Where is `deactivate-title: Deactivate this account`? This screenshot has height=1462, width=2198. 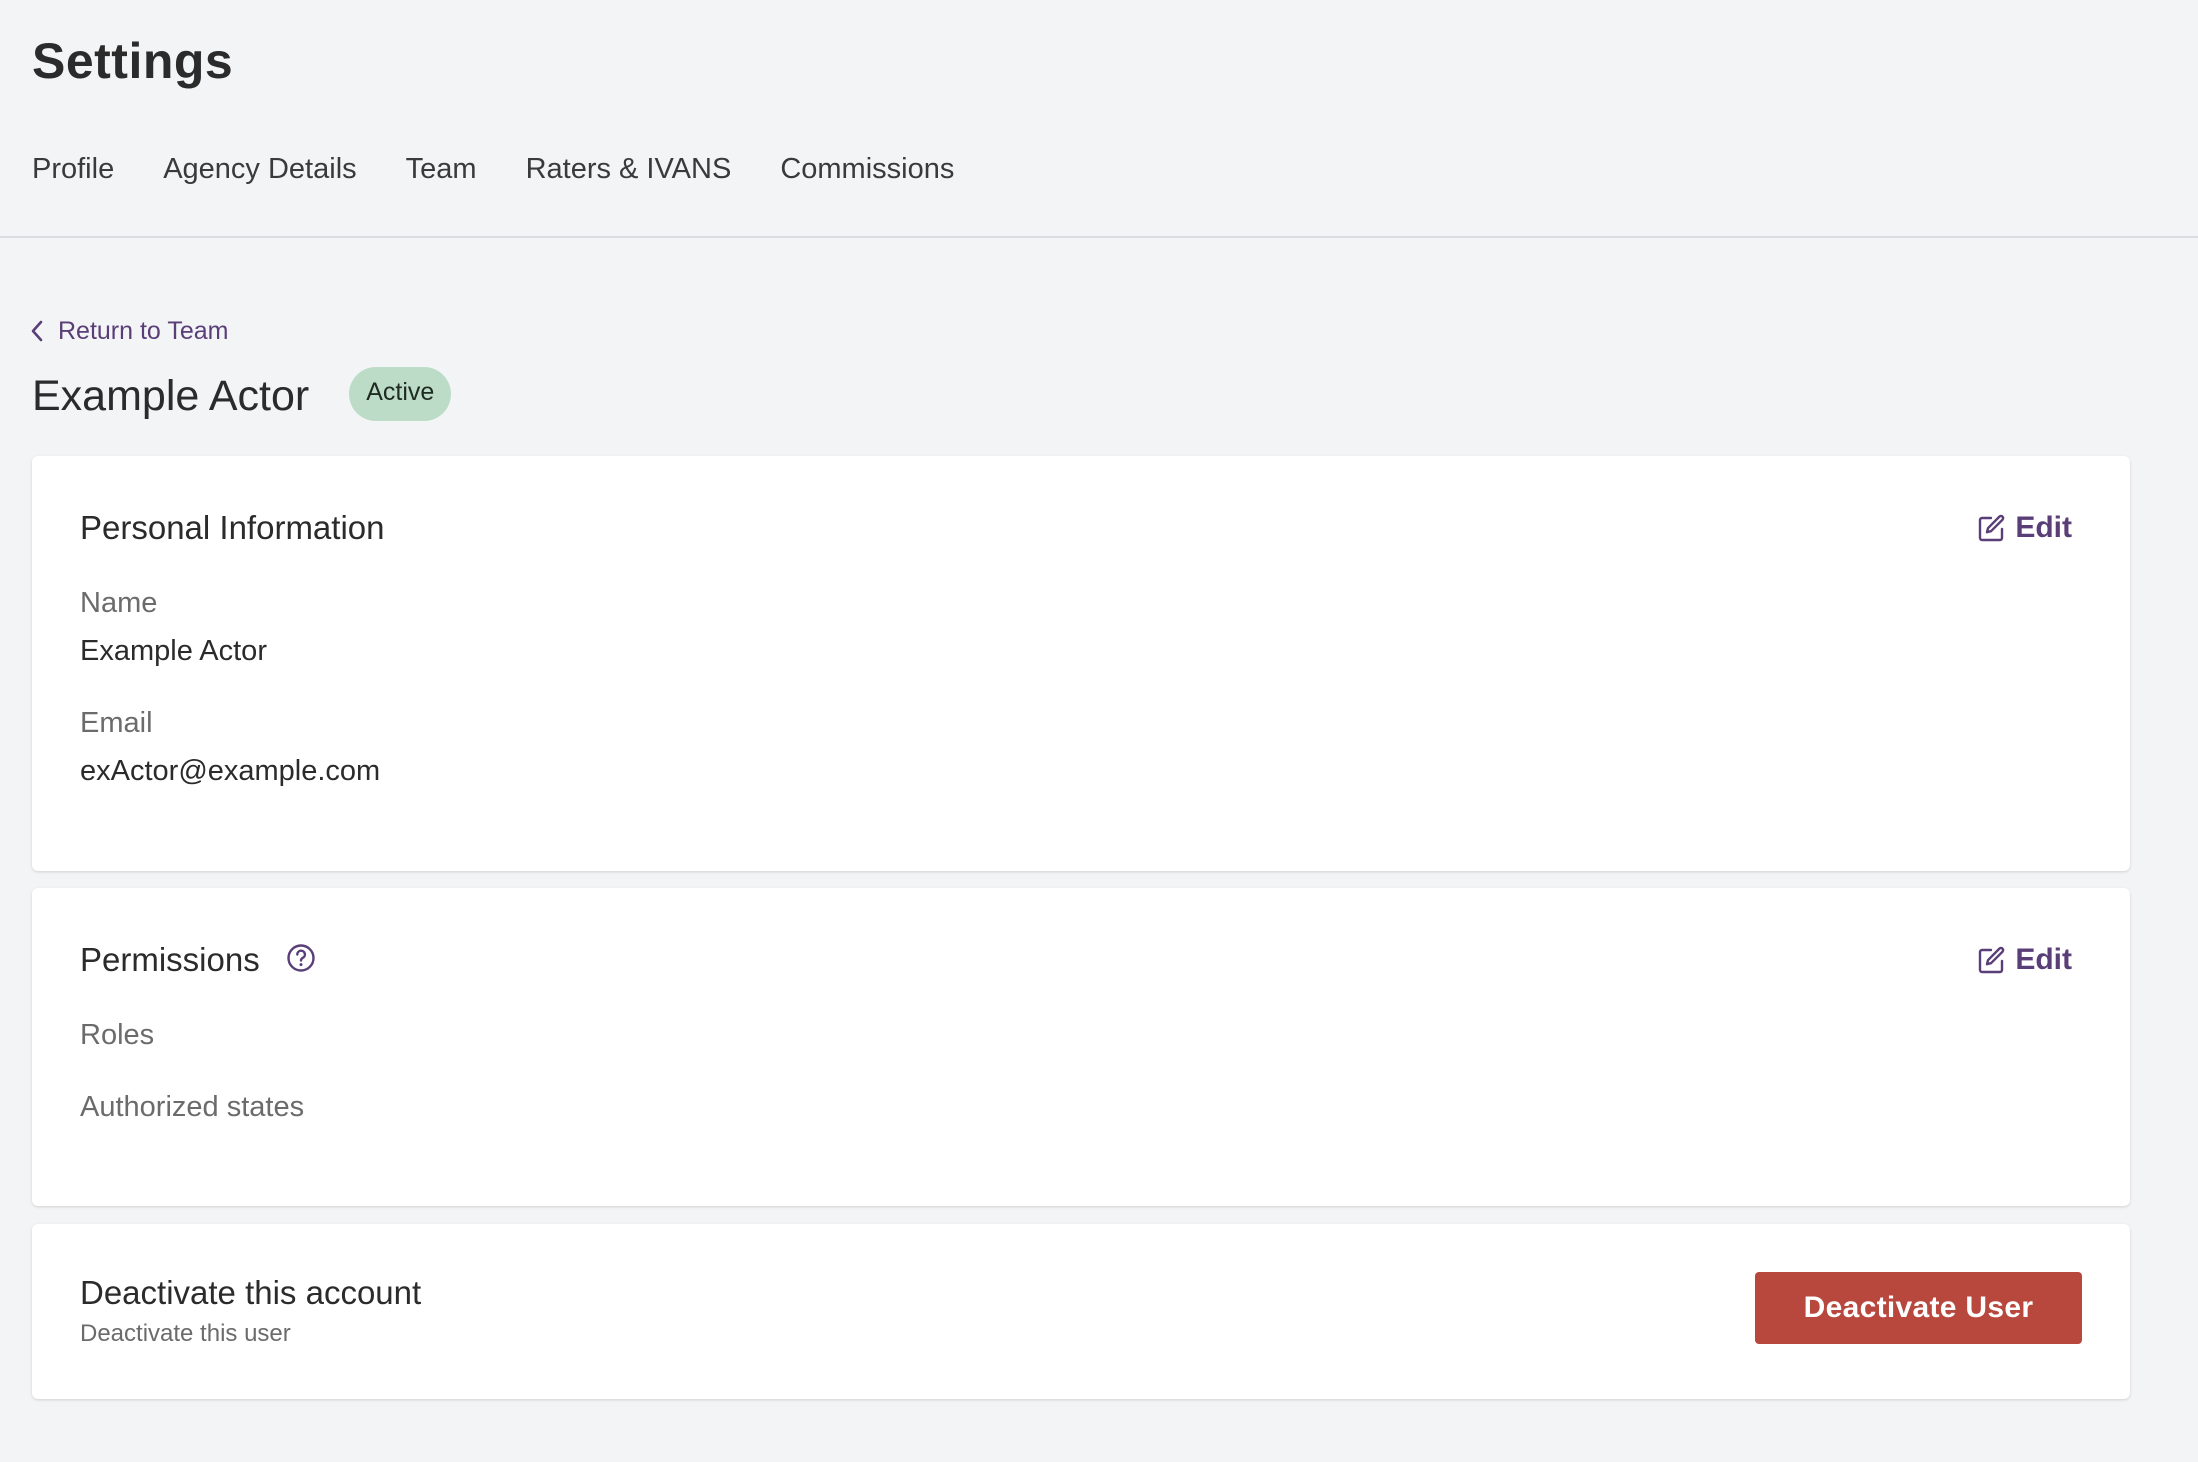 deactivate-title: Deactivate this account is located at coordinates (251, 1292).